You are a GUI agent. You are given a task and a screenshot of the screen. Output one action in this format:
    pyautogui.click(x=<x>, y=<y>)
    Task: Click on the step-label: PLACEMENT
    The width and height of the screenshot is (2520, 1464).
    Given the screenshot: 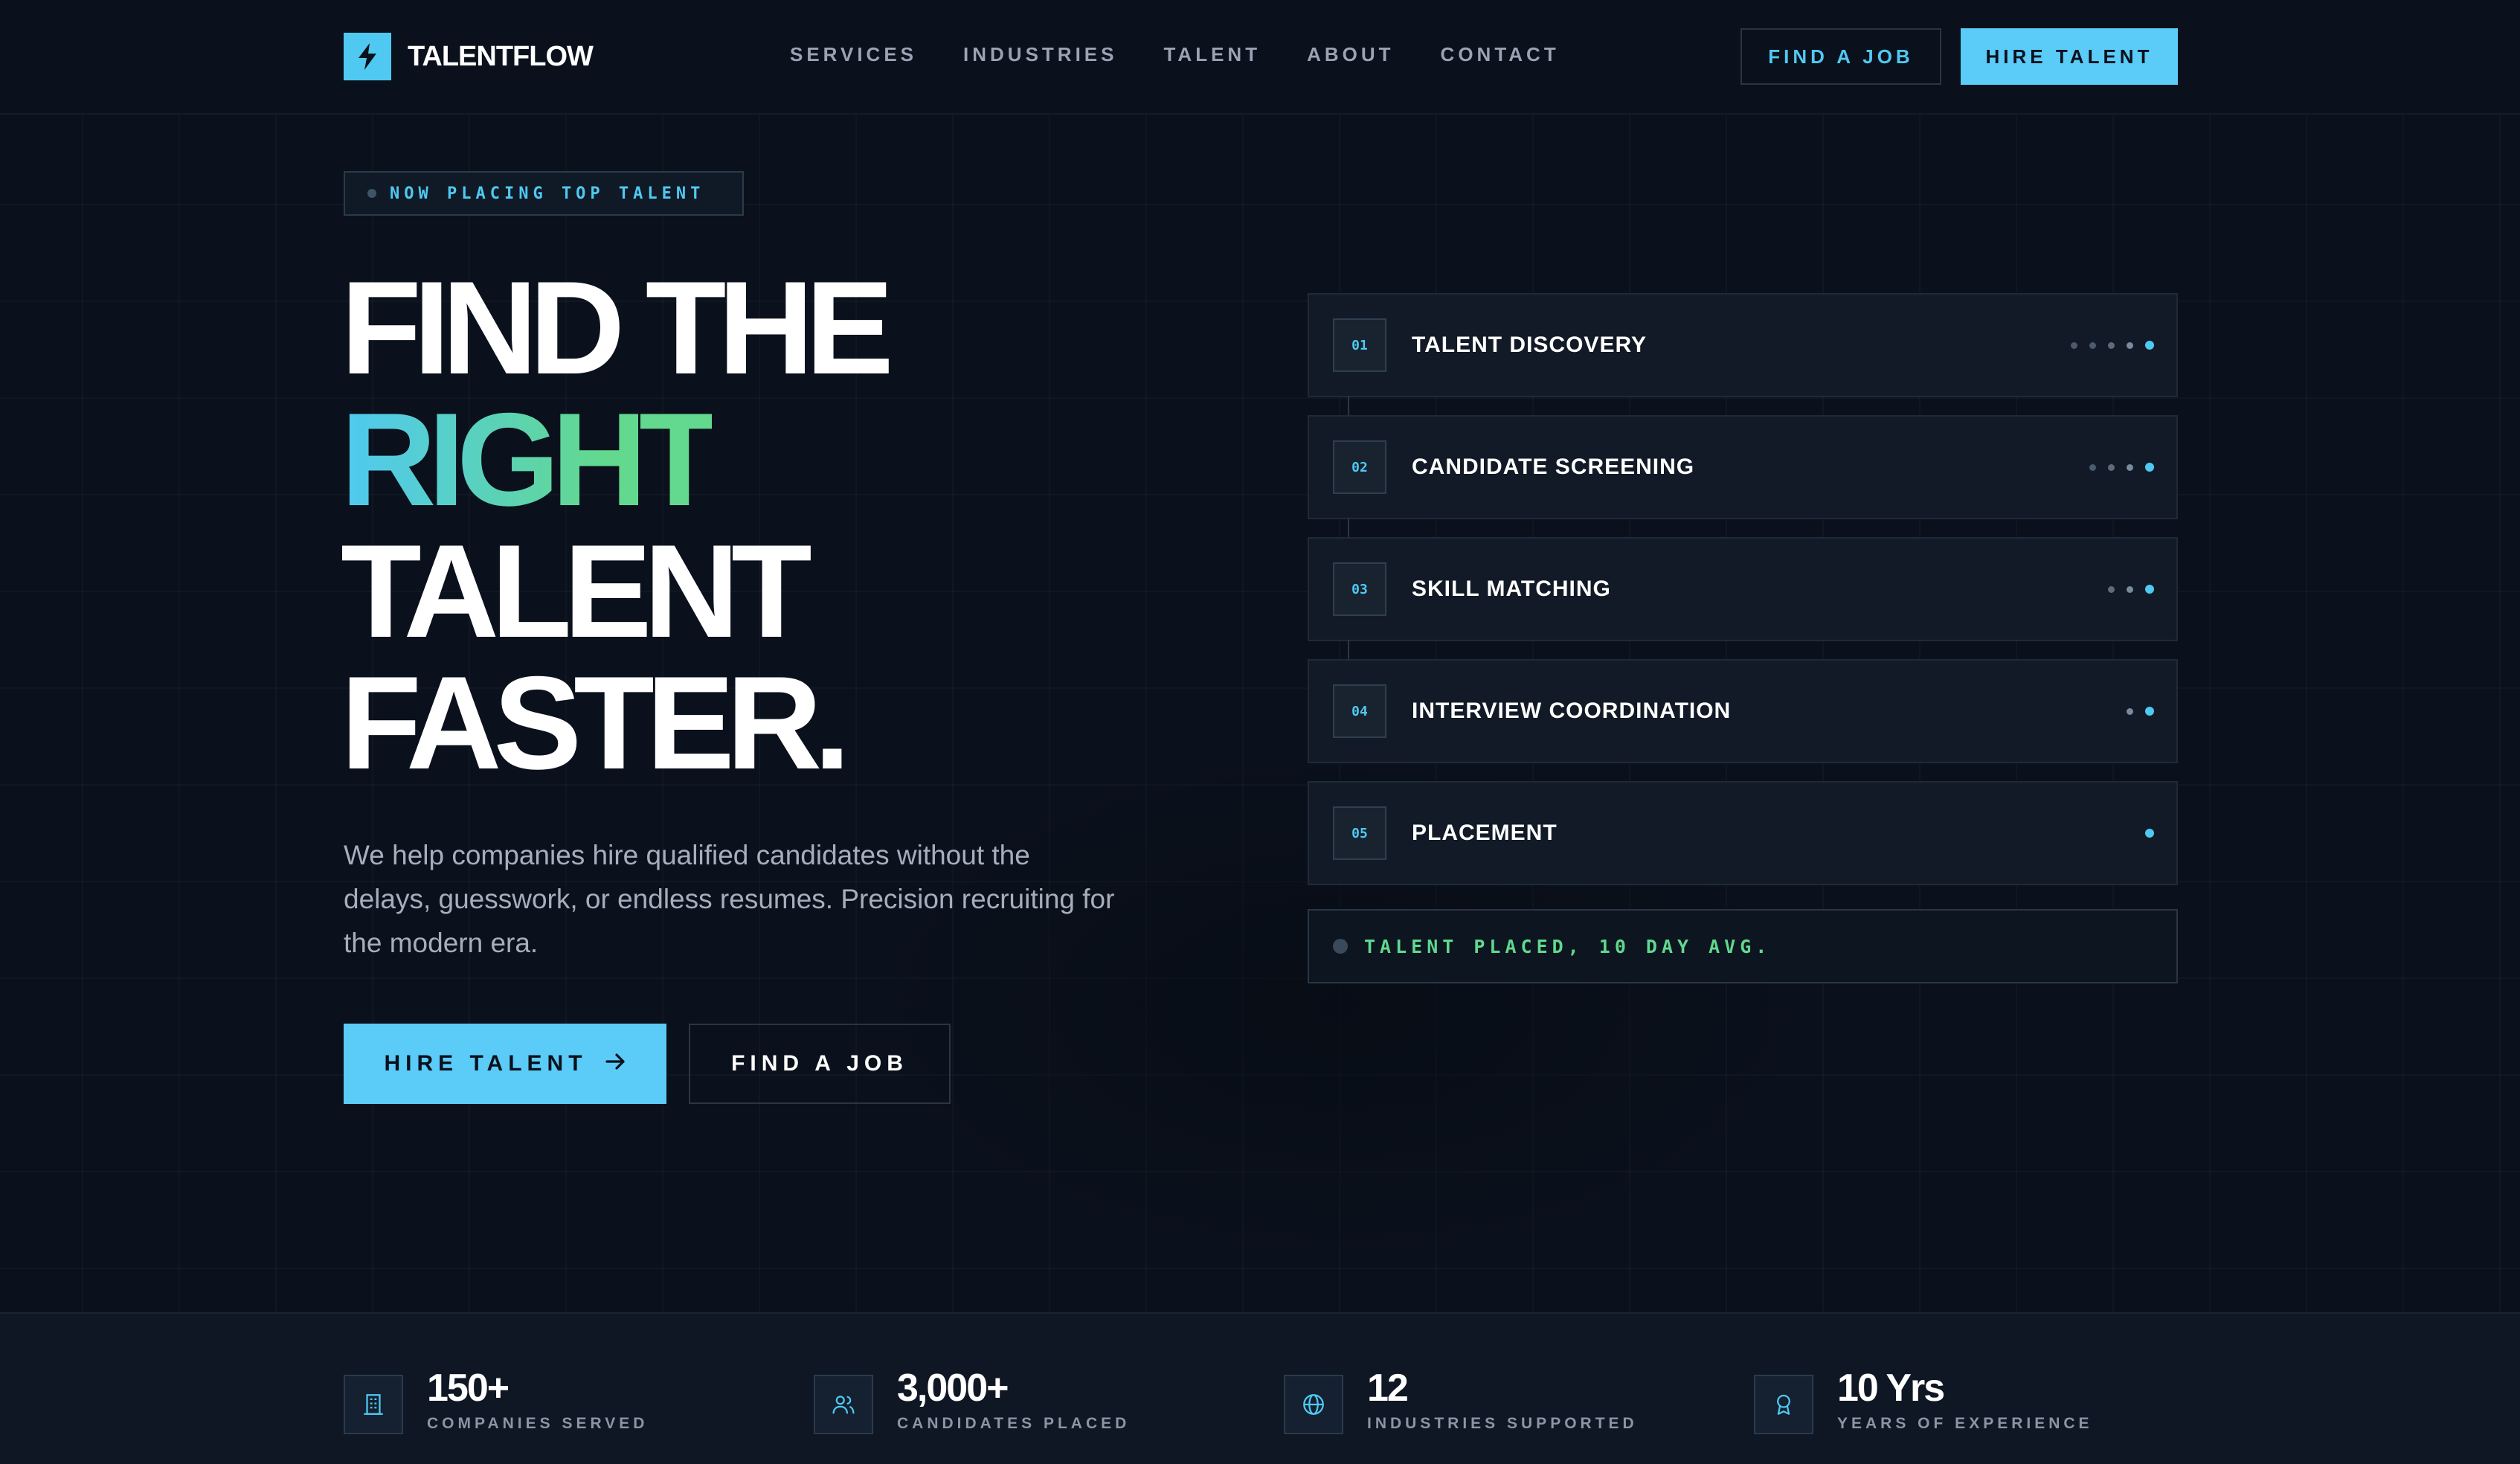 What is the action you would take?
    pyautogui.click(x=1485, y=833)
    